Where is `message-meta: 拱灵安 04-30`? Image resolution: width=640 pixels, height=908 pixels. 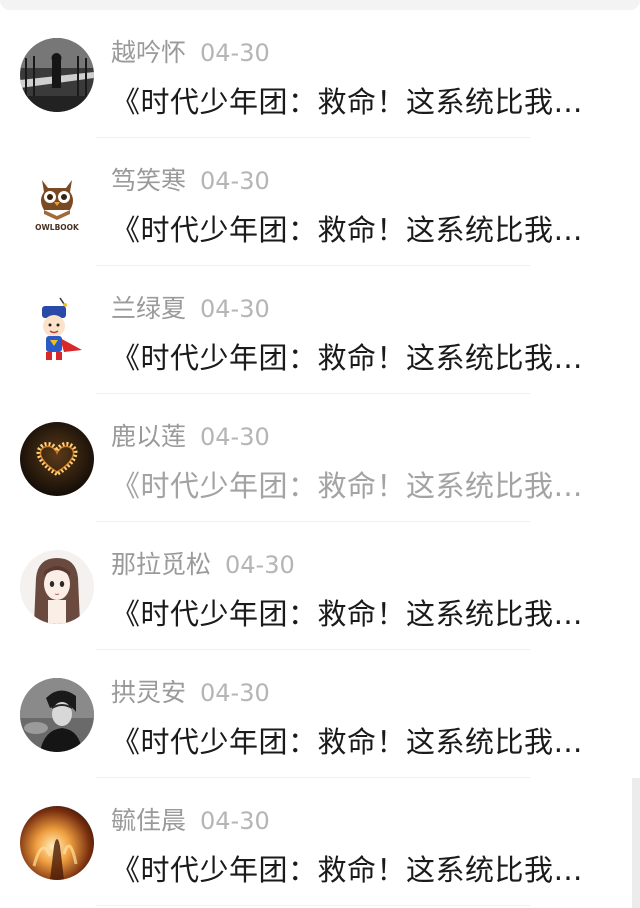 message-meta: 拱灵安 04-30 is located at coordinates (190, 693).